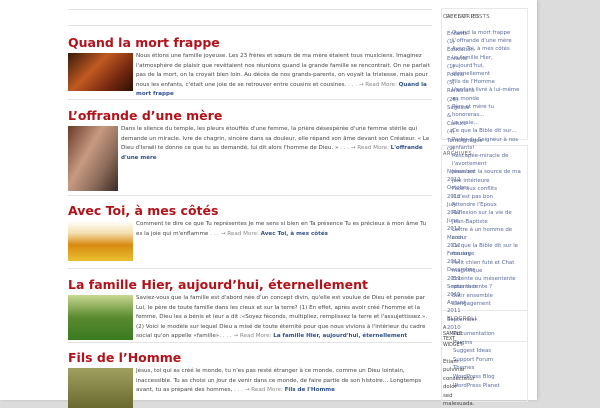 The height and width of the screenshot is (408, 600). What do you see at coordinates (250, 115) in the screenshot?
I see `post-title: L’offrande d’une mère` at bounding box center [250, 115].